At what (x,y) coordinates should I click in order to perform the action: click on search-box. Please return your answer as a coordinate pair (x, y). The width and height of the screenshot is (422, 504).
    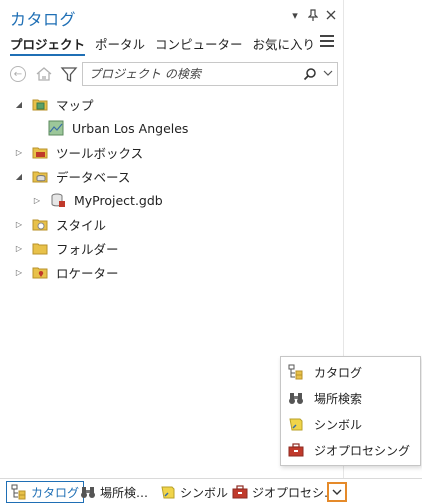
    Looking at the image, I should click on (210, 74).